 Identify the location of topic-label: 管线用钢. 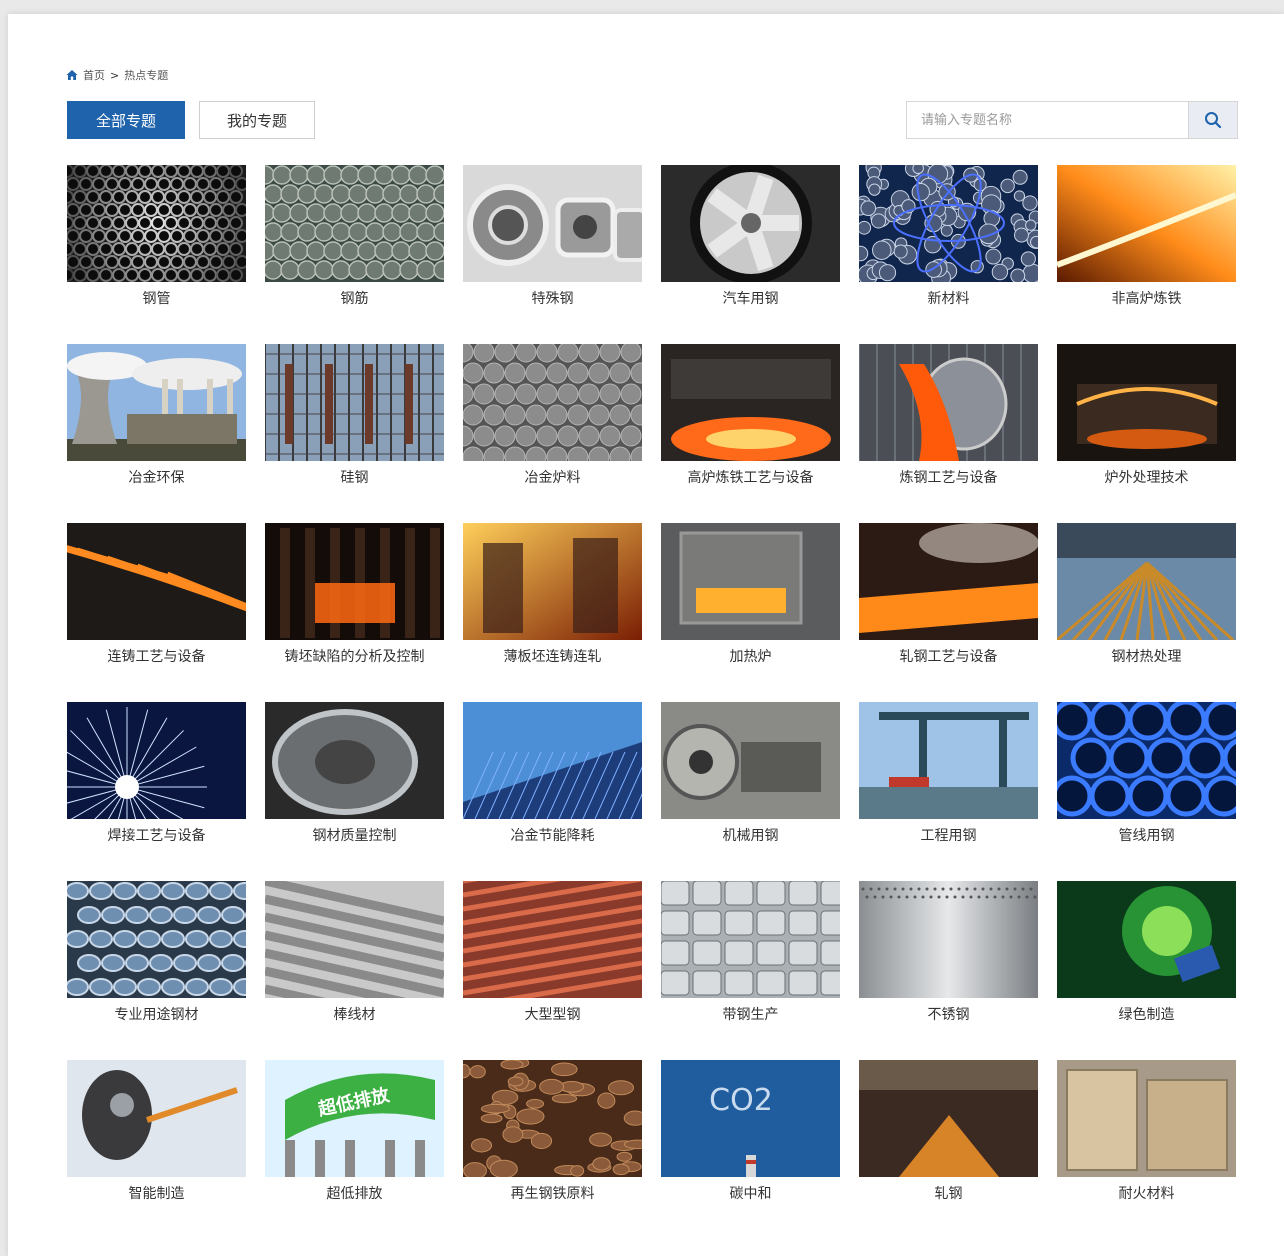
(1146, 836).